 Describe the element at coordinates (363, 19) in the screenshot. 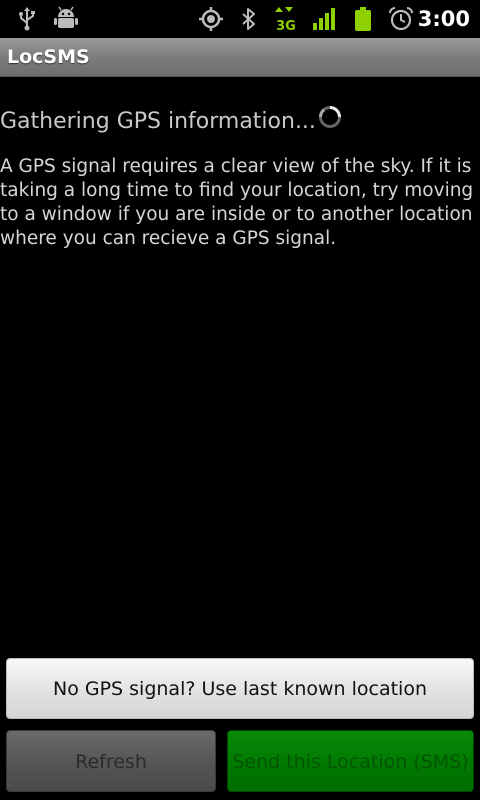

I see `battery-icon` at that location.